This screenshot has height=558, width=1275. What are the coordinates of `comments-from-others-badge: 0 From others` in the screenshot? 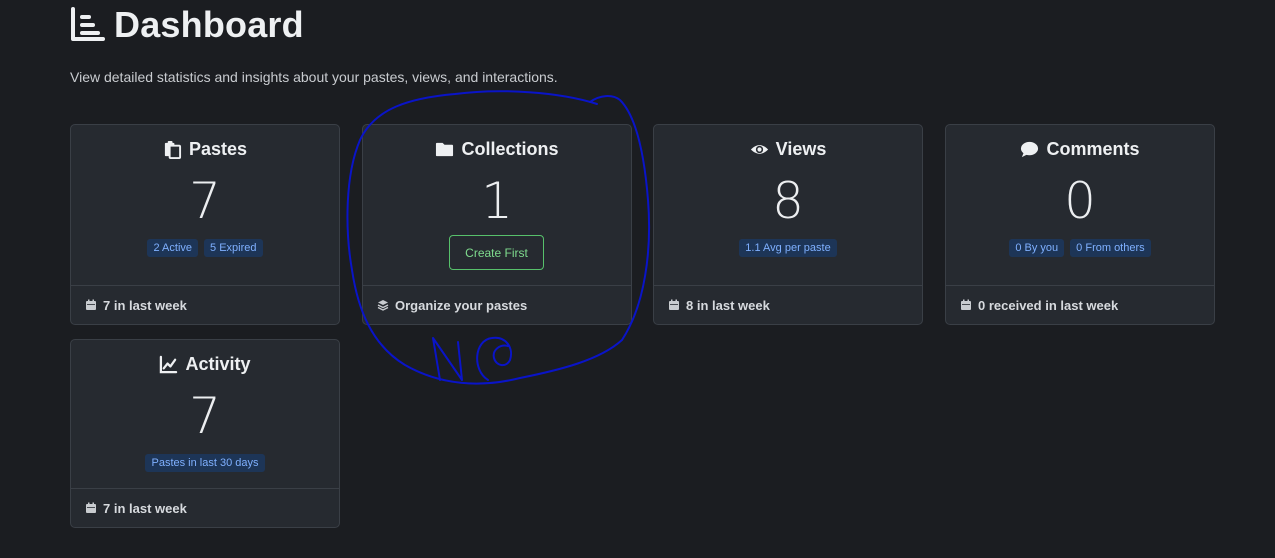 It's located at (1110, 248).